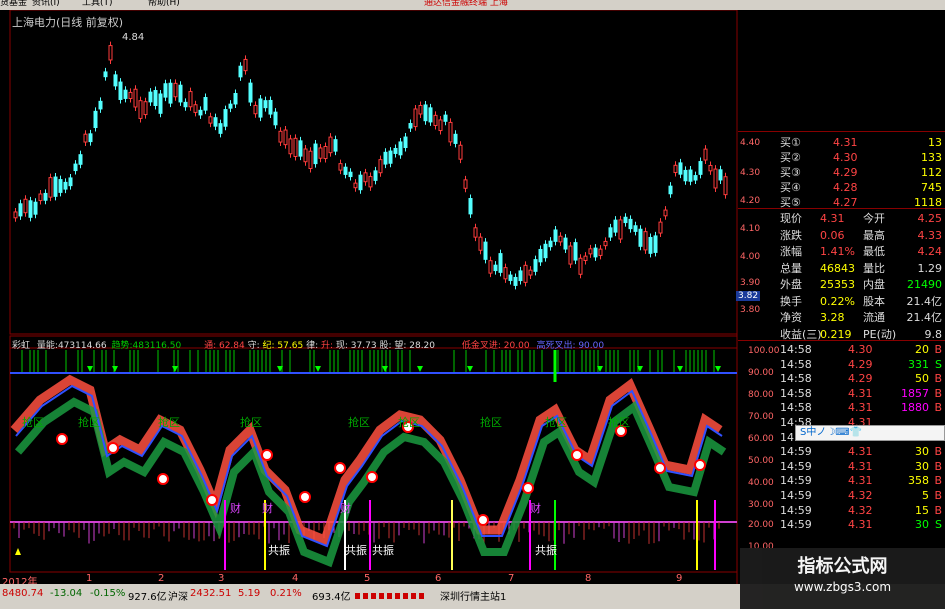 Image resolution: width=945 pixels, height=609 pixels. Describe the element at coordinates (97, 4) in the screenshot. I see `menu-item-tools: 工具(T)` at that location.